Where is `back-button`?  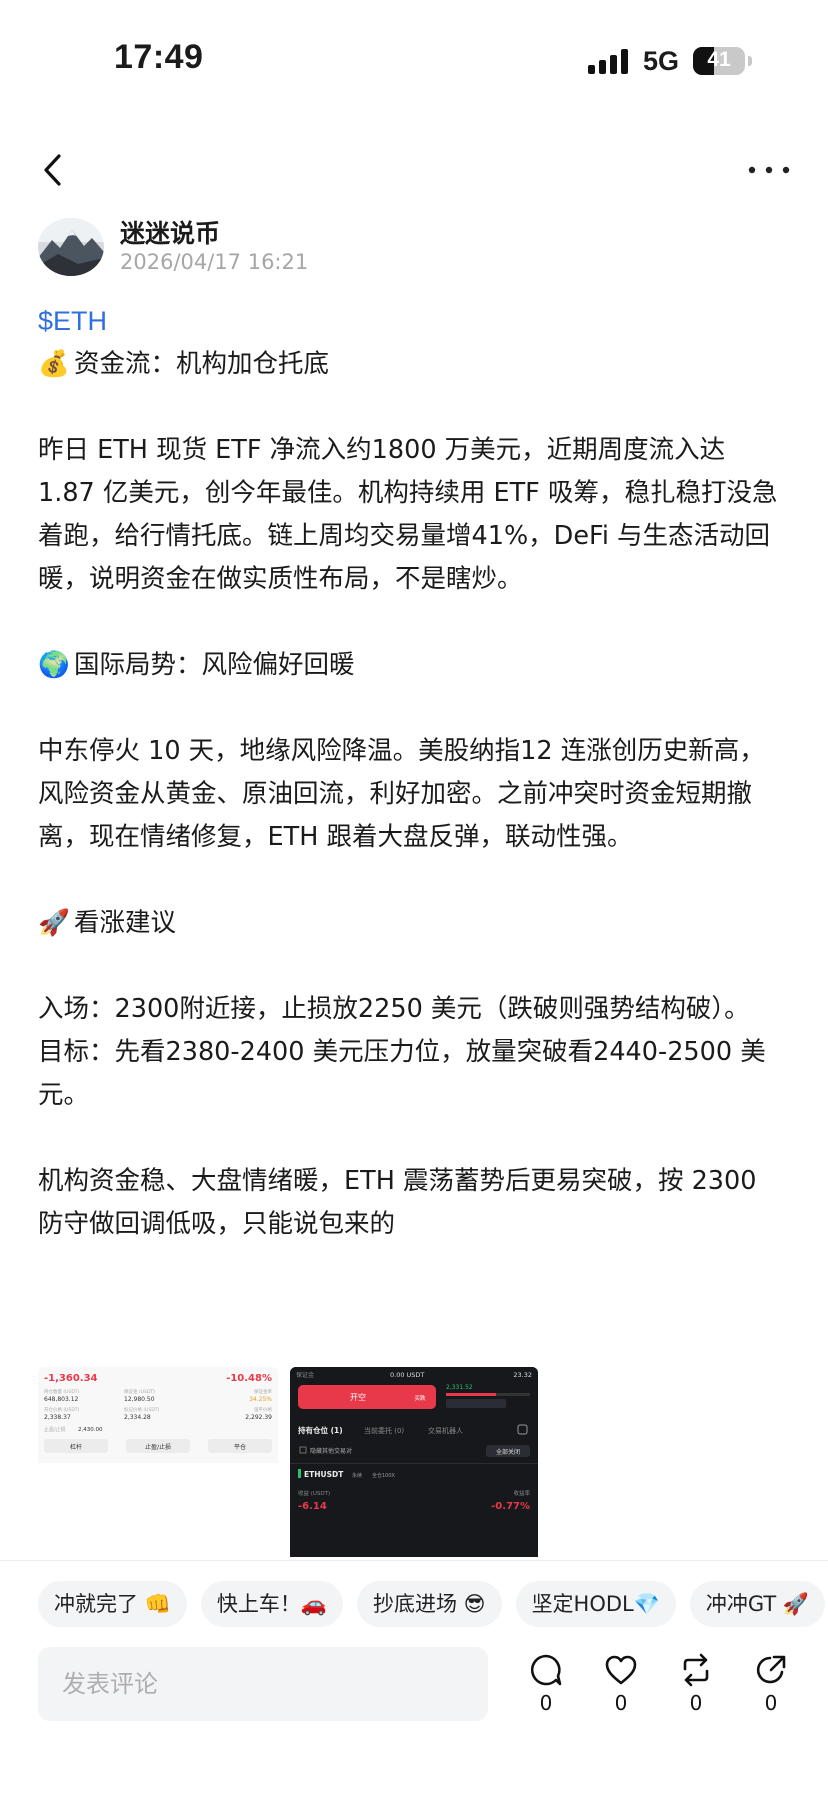 back-button is located at coordinates (54, 170).